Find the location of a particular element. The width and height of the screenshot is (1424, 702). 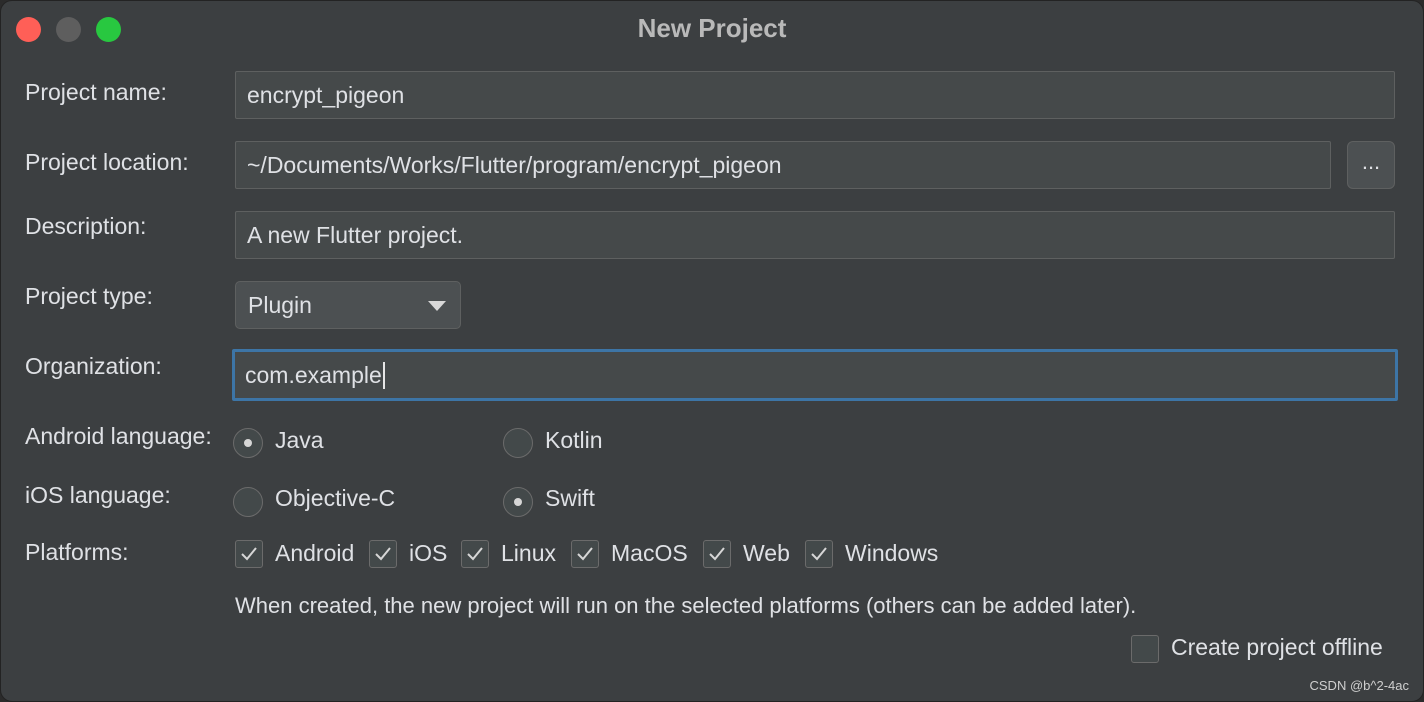

platform-web-checkbox is located at coordinates (717, 554).